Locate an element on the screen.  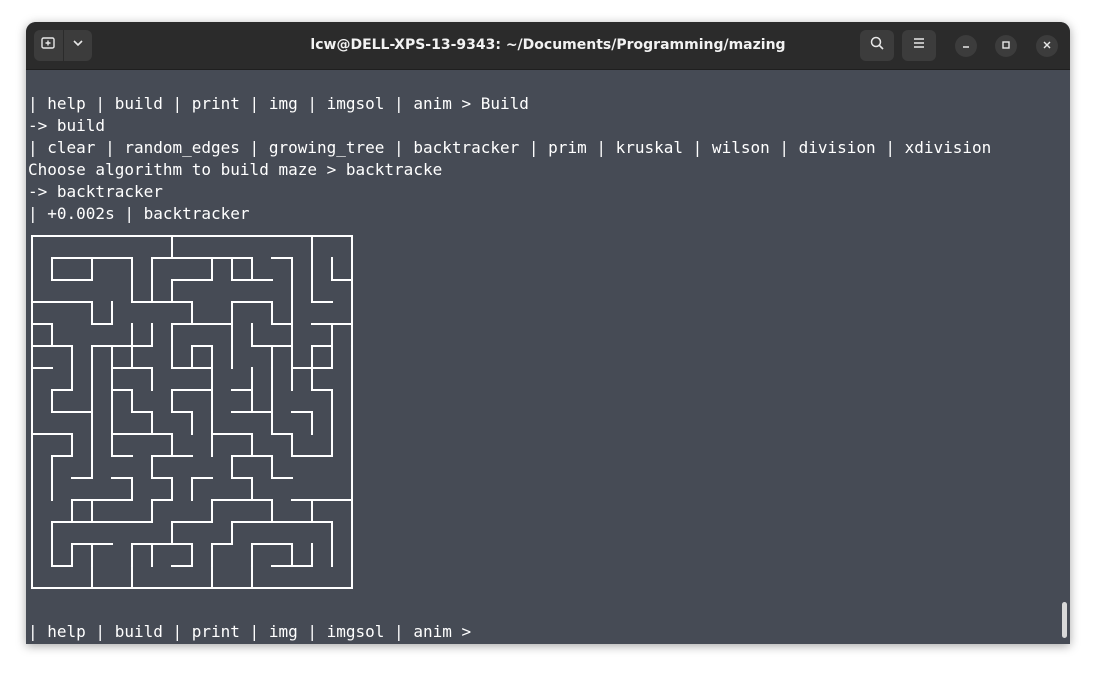
close-icon is located at coordinates (1047, 46).